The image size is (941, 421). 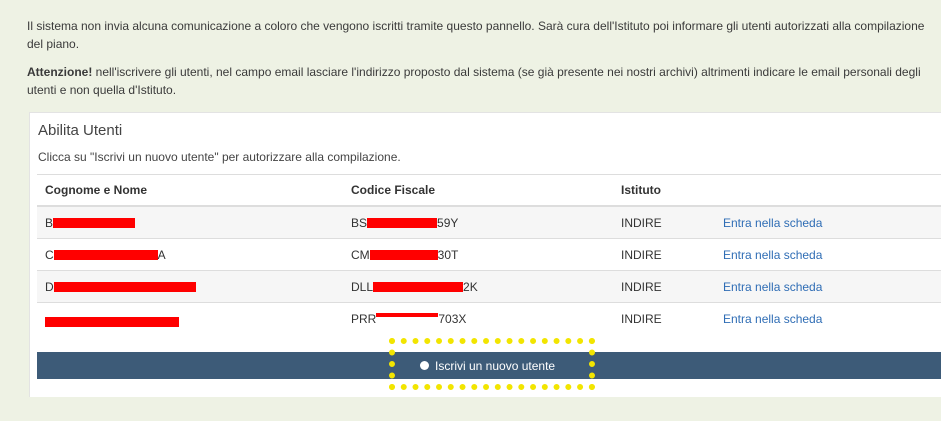 I want to click on header-action, so click(x=832, y=190).